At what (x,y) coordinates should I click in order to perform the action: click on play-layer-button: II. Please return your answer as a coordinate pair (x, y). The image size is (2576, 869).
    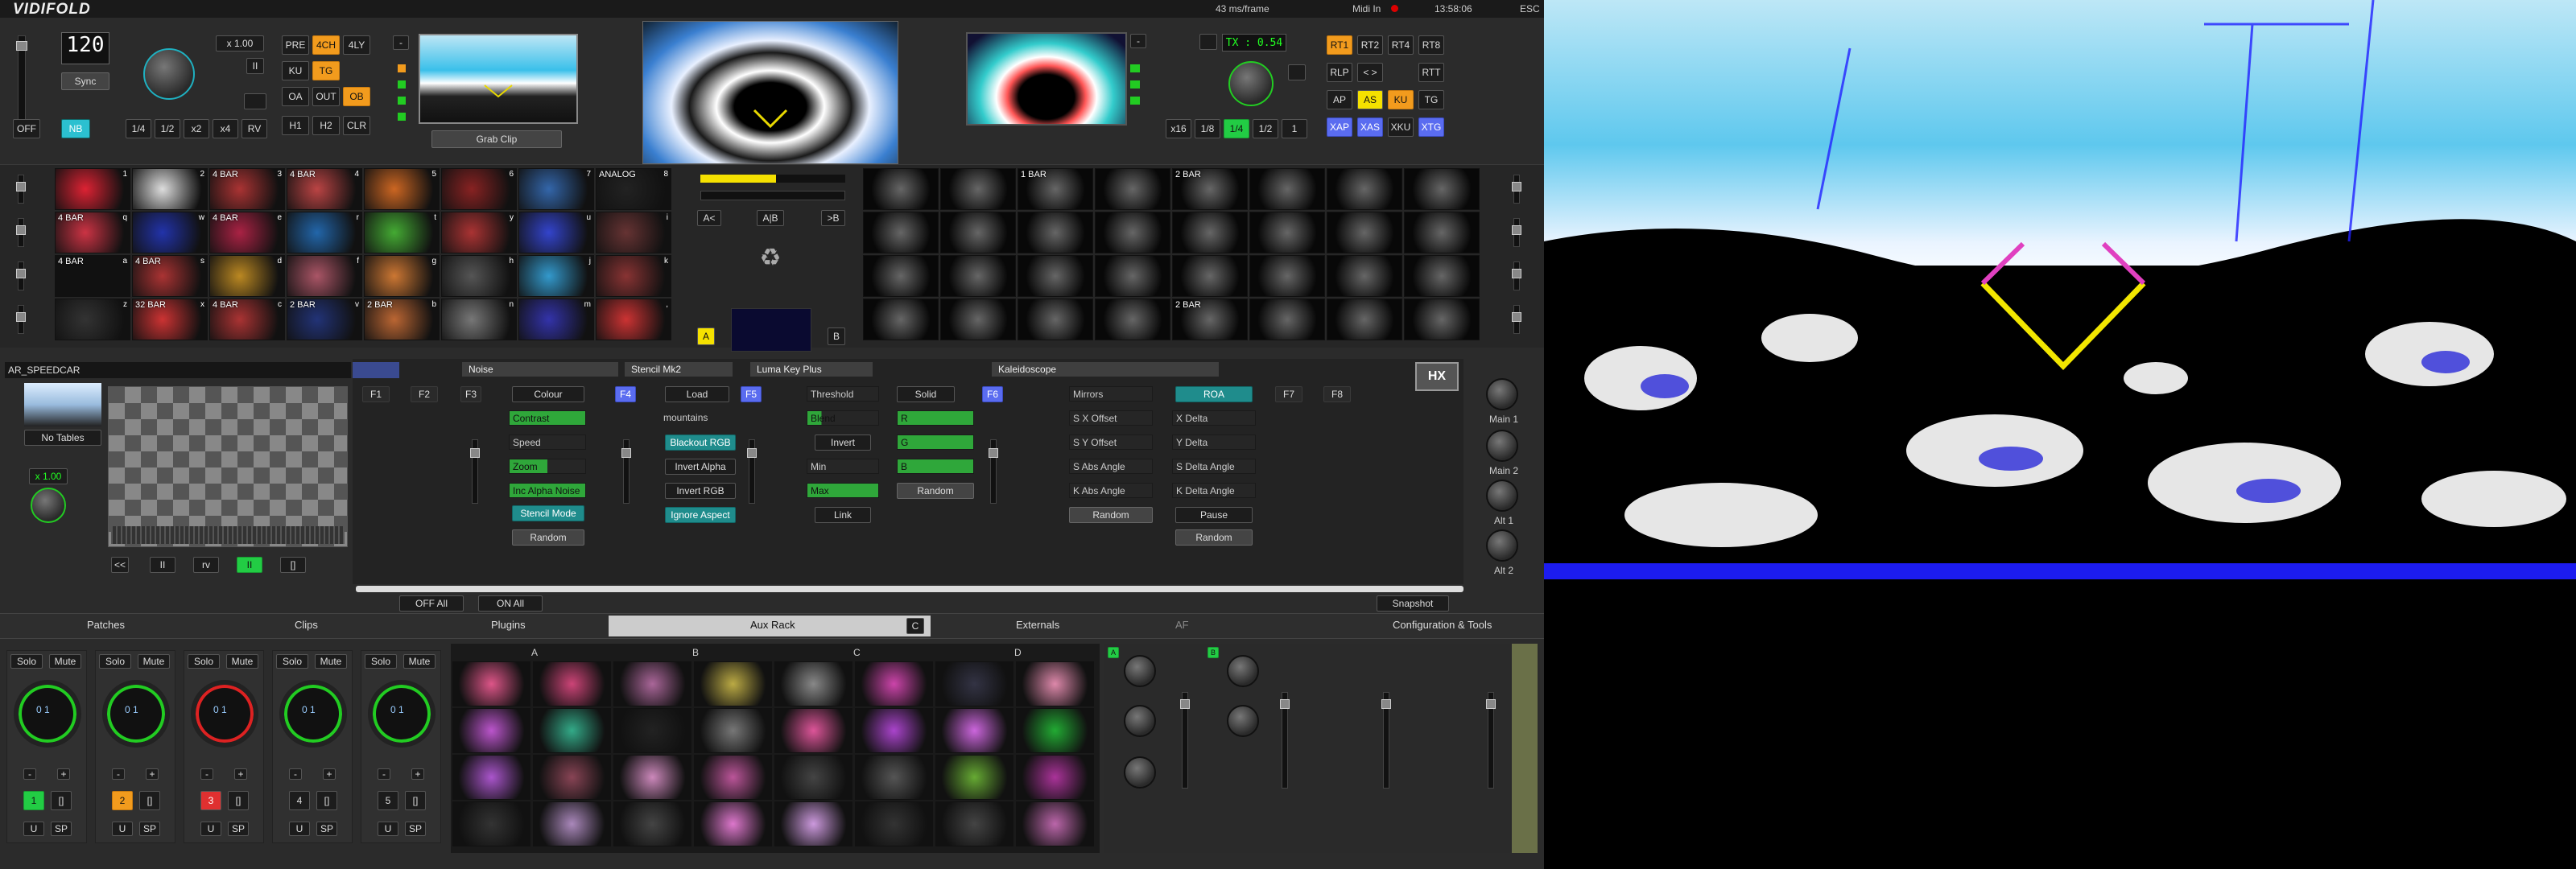
    Looking at the image, I should click on (249, 565).